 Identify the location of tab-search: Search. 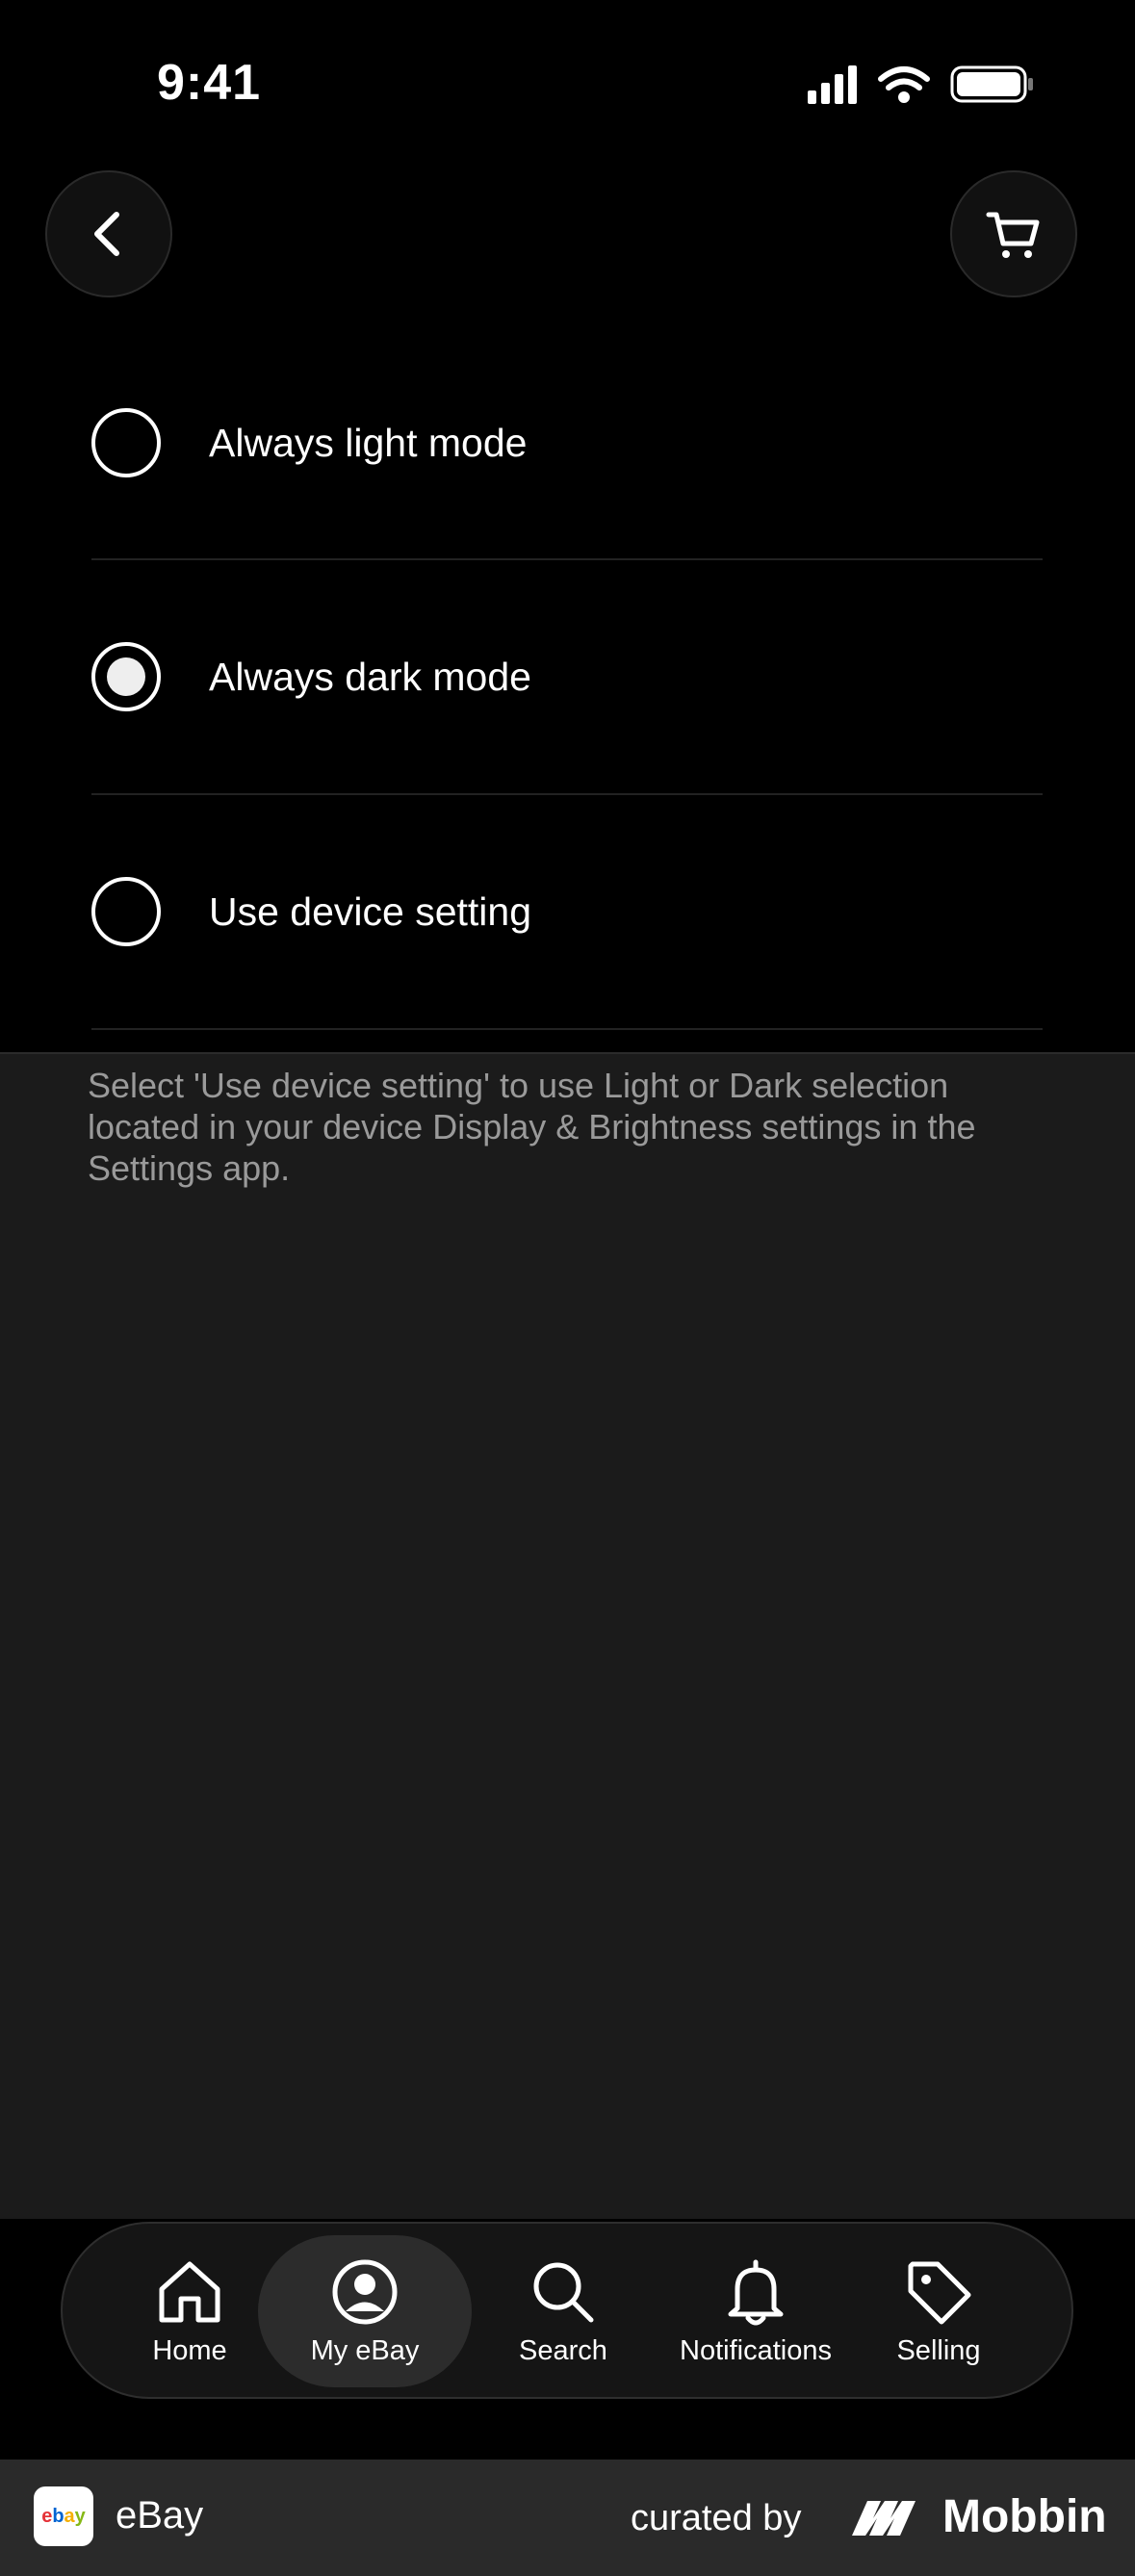
(563, 2311).